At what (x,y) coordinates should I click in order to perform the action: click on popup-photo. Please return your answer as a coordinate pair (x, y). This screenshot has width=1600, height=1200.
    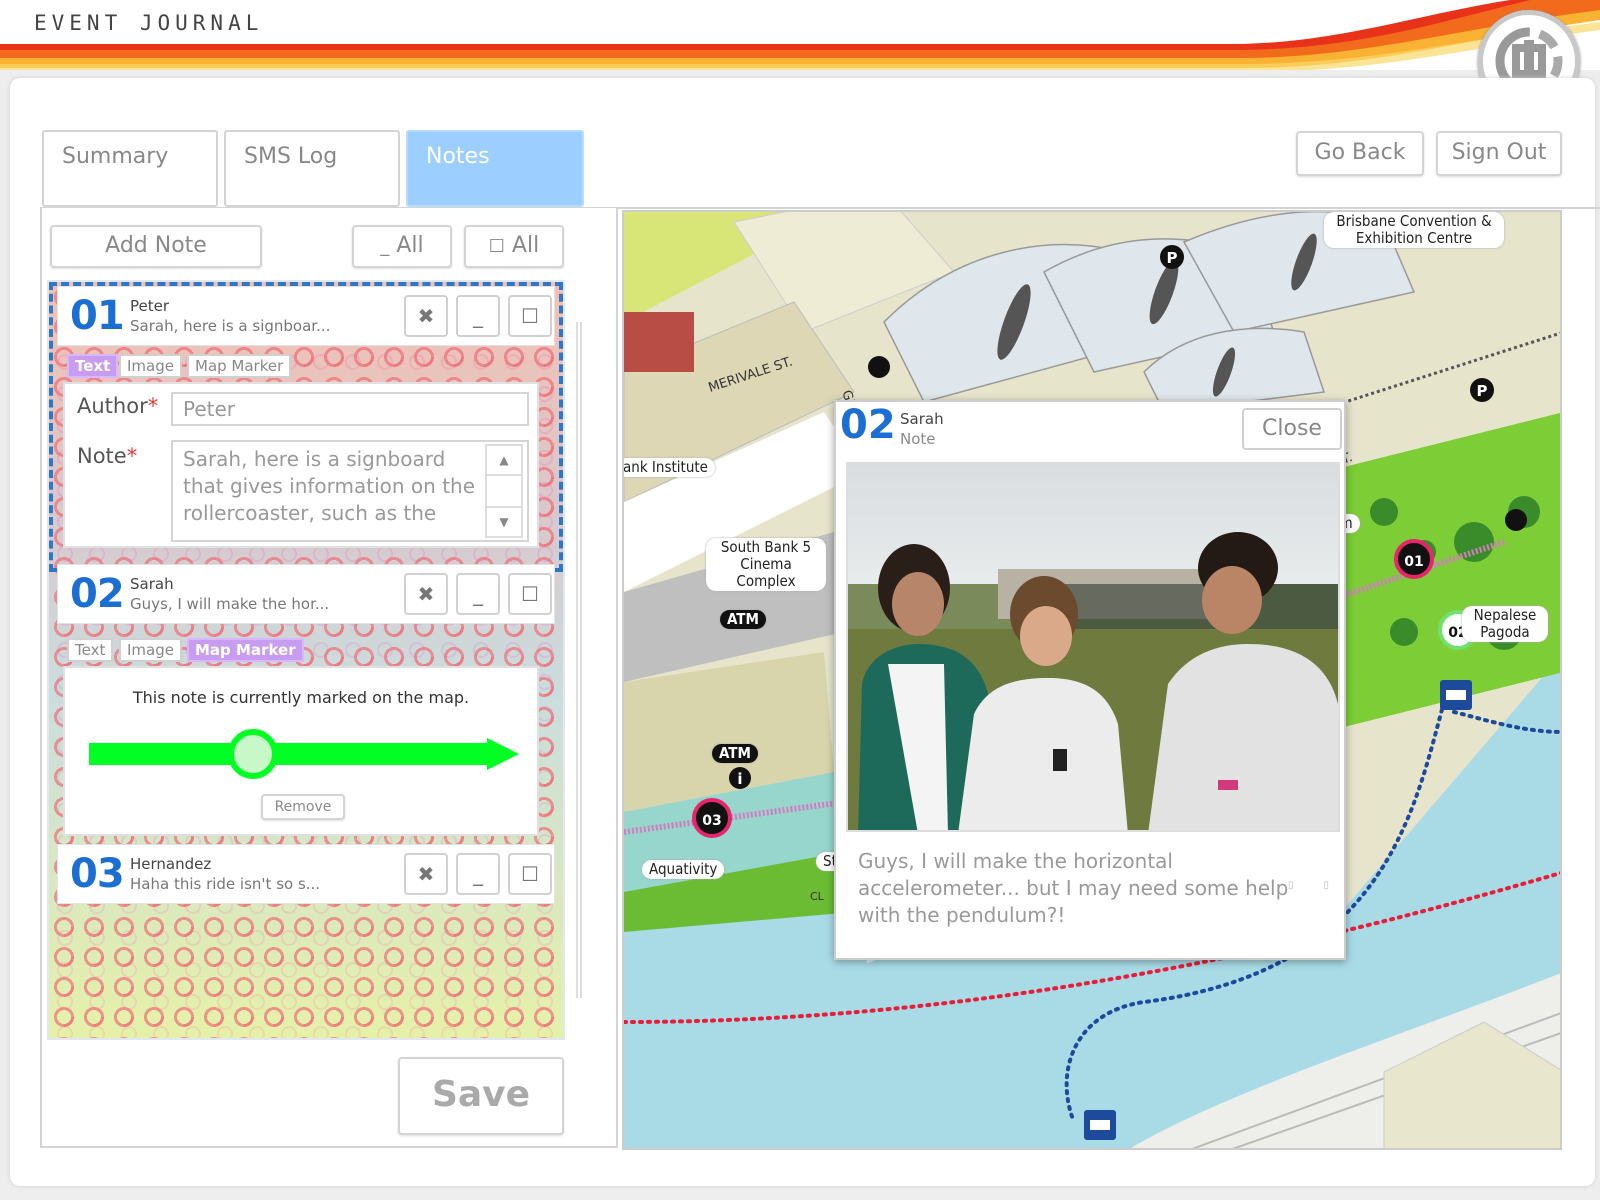
    Looking at the image, I should click on (1093, 647).